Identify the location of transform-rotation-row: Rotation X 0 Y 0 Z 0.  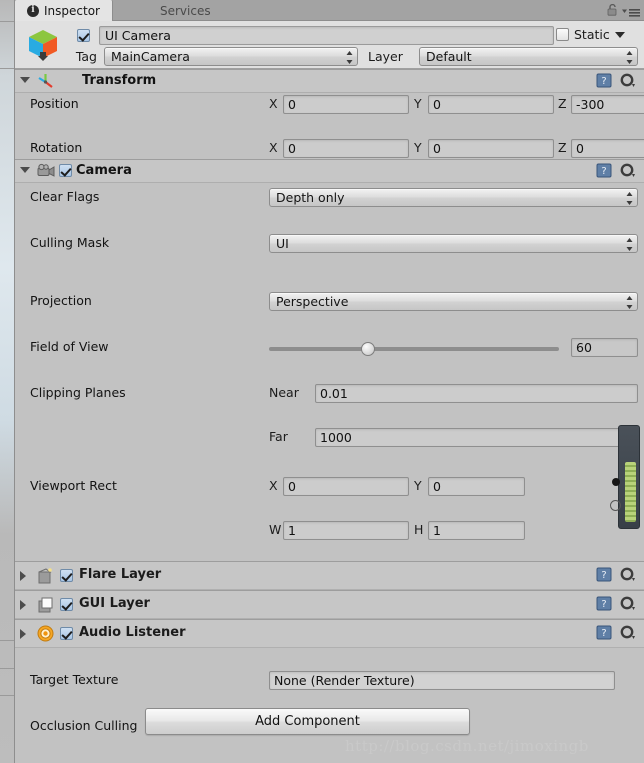
(329, 148).